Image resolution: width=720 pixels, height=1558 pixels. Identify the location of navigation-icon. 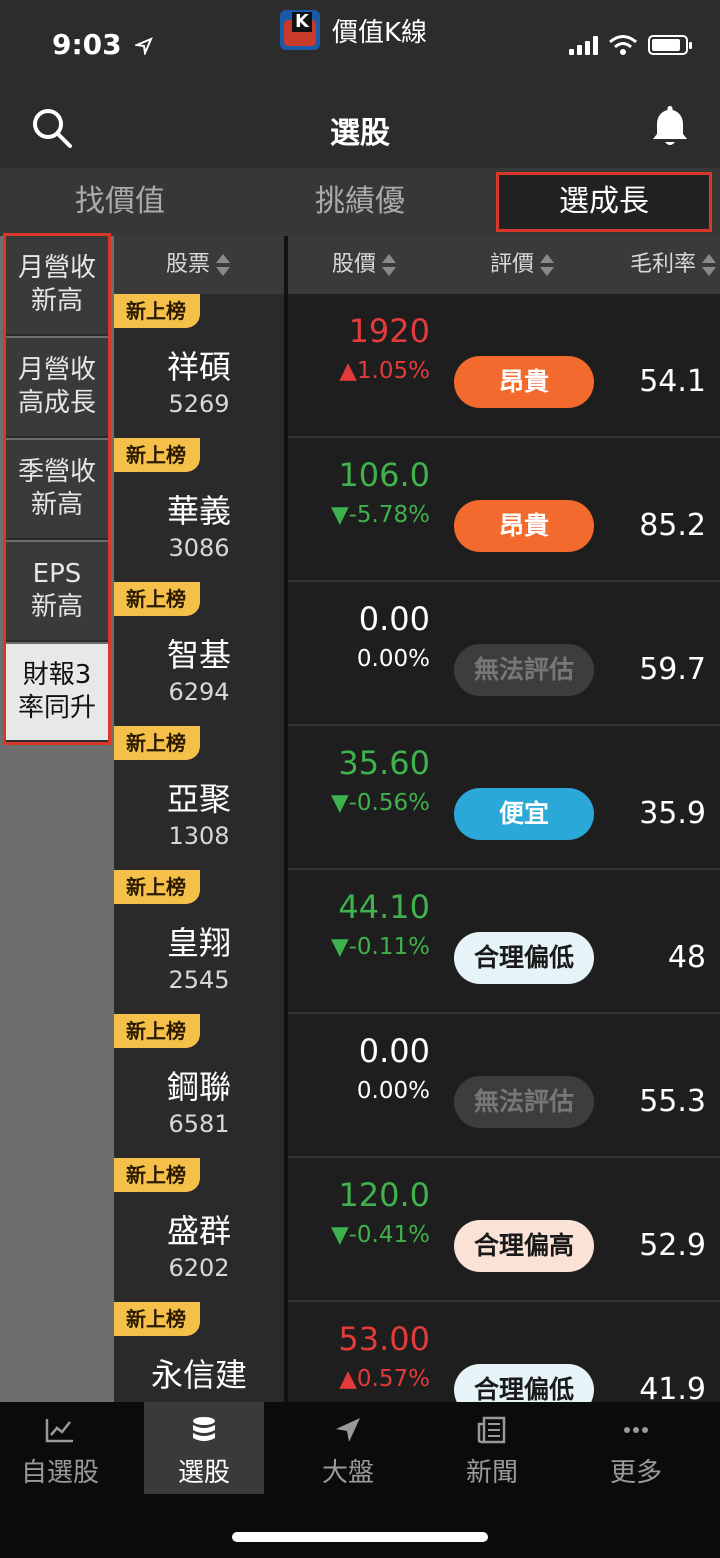
(348, 1430).